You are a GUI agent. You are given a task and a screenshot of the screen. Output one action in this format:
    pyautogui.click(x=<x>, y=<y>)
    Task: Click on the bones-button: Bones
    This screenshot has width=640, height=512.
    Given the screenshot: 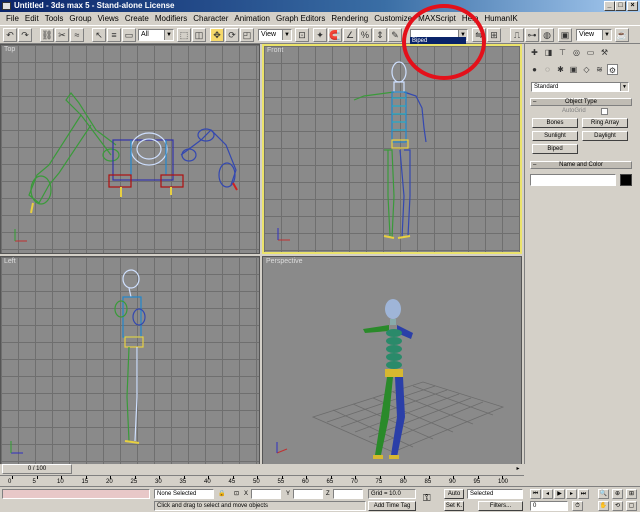 What is the action you would take?
    pyautogui.click(x=555, y=123)
    